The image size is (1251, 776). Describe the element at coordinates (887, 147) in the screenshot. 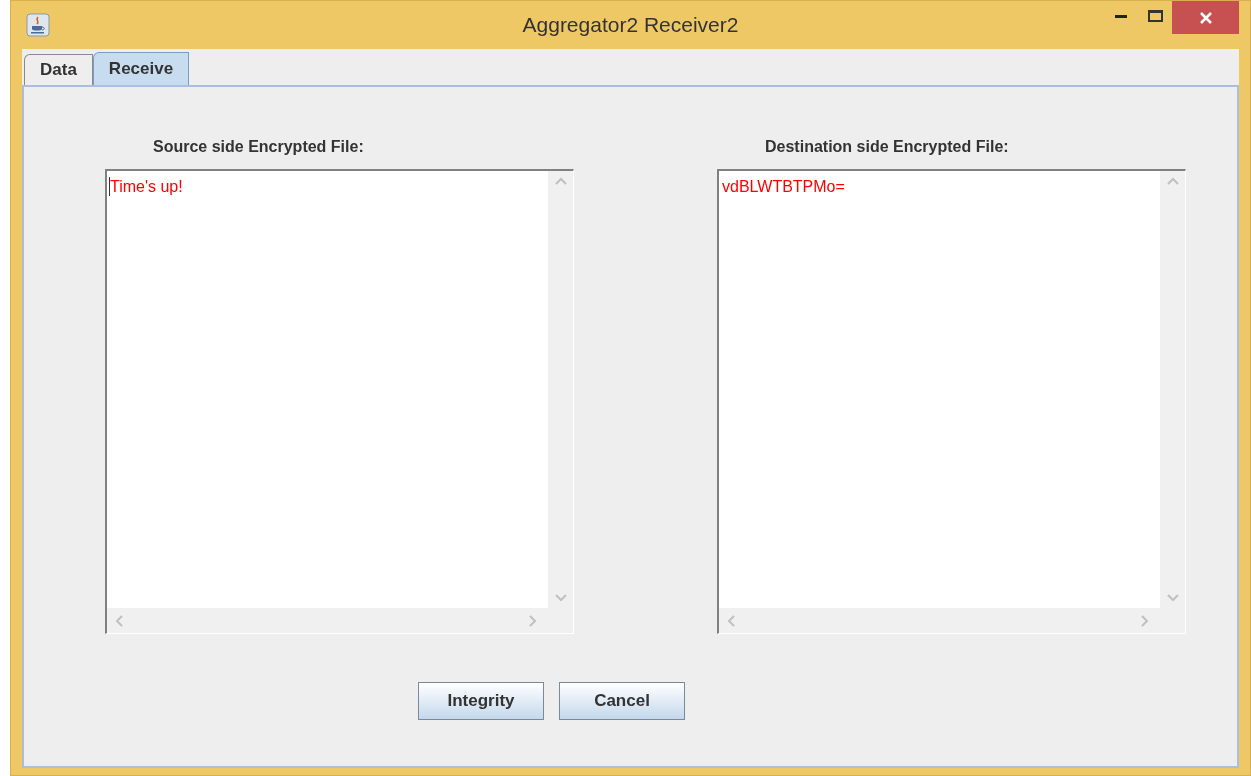

I see `field-label: Destination side Encrypted File:` at that location.